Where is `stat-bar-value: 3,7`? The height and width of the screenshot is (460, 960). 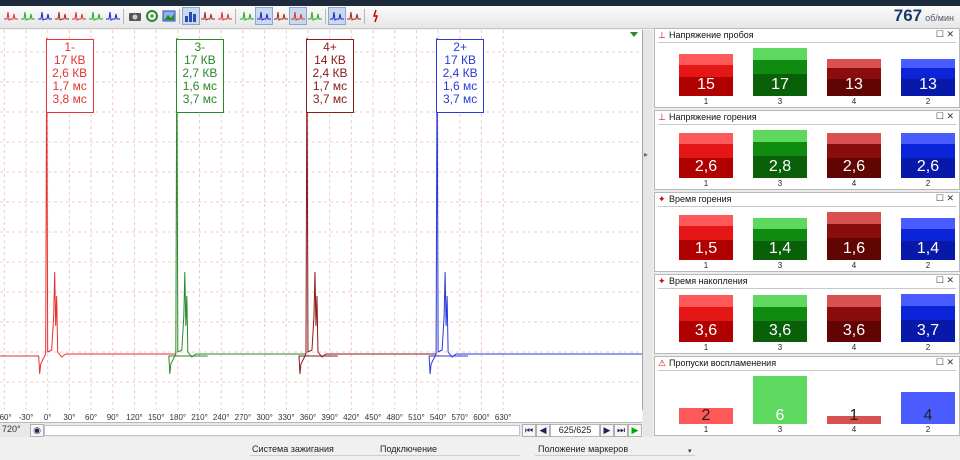 stat-bar-value: 3,7 is located at coordinates (928, 330).